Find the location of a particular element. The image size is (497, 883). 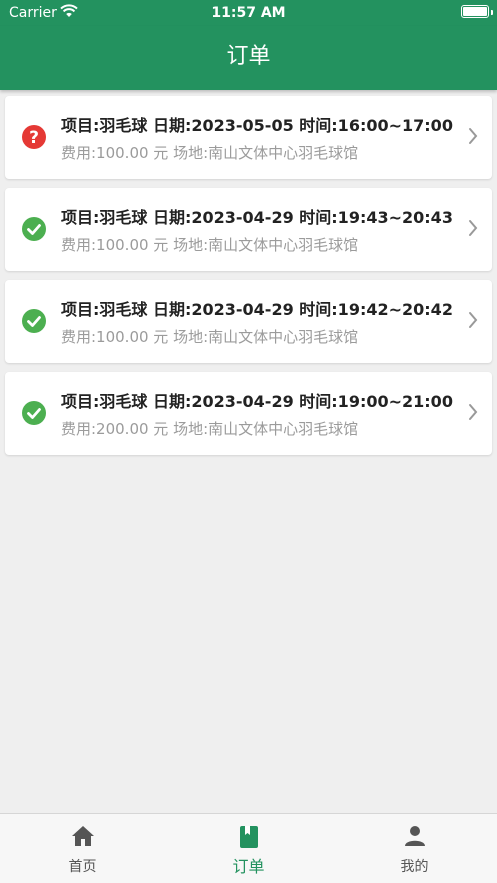

tab-mine: 我的 is located at coordinates (414, 848).